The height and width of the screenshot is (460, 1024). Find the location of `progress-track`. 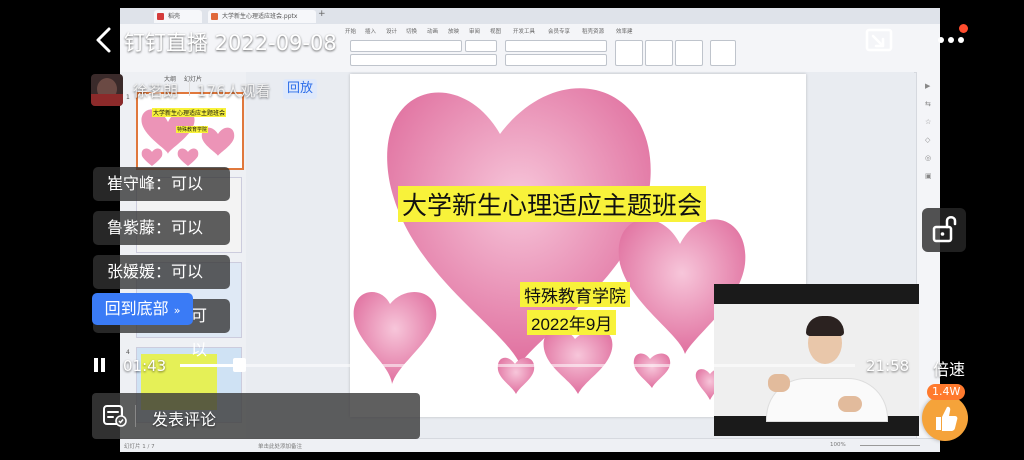

progress-track is located at coordinates (517, 365).